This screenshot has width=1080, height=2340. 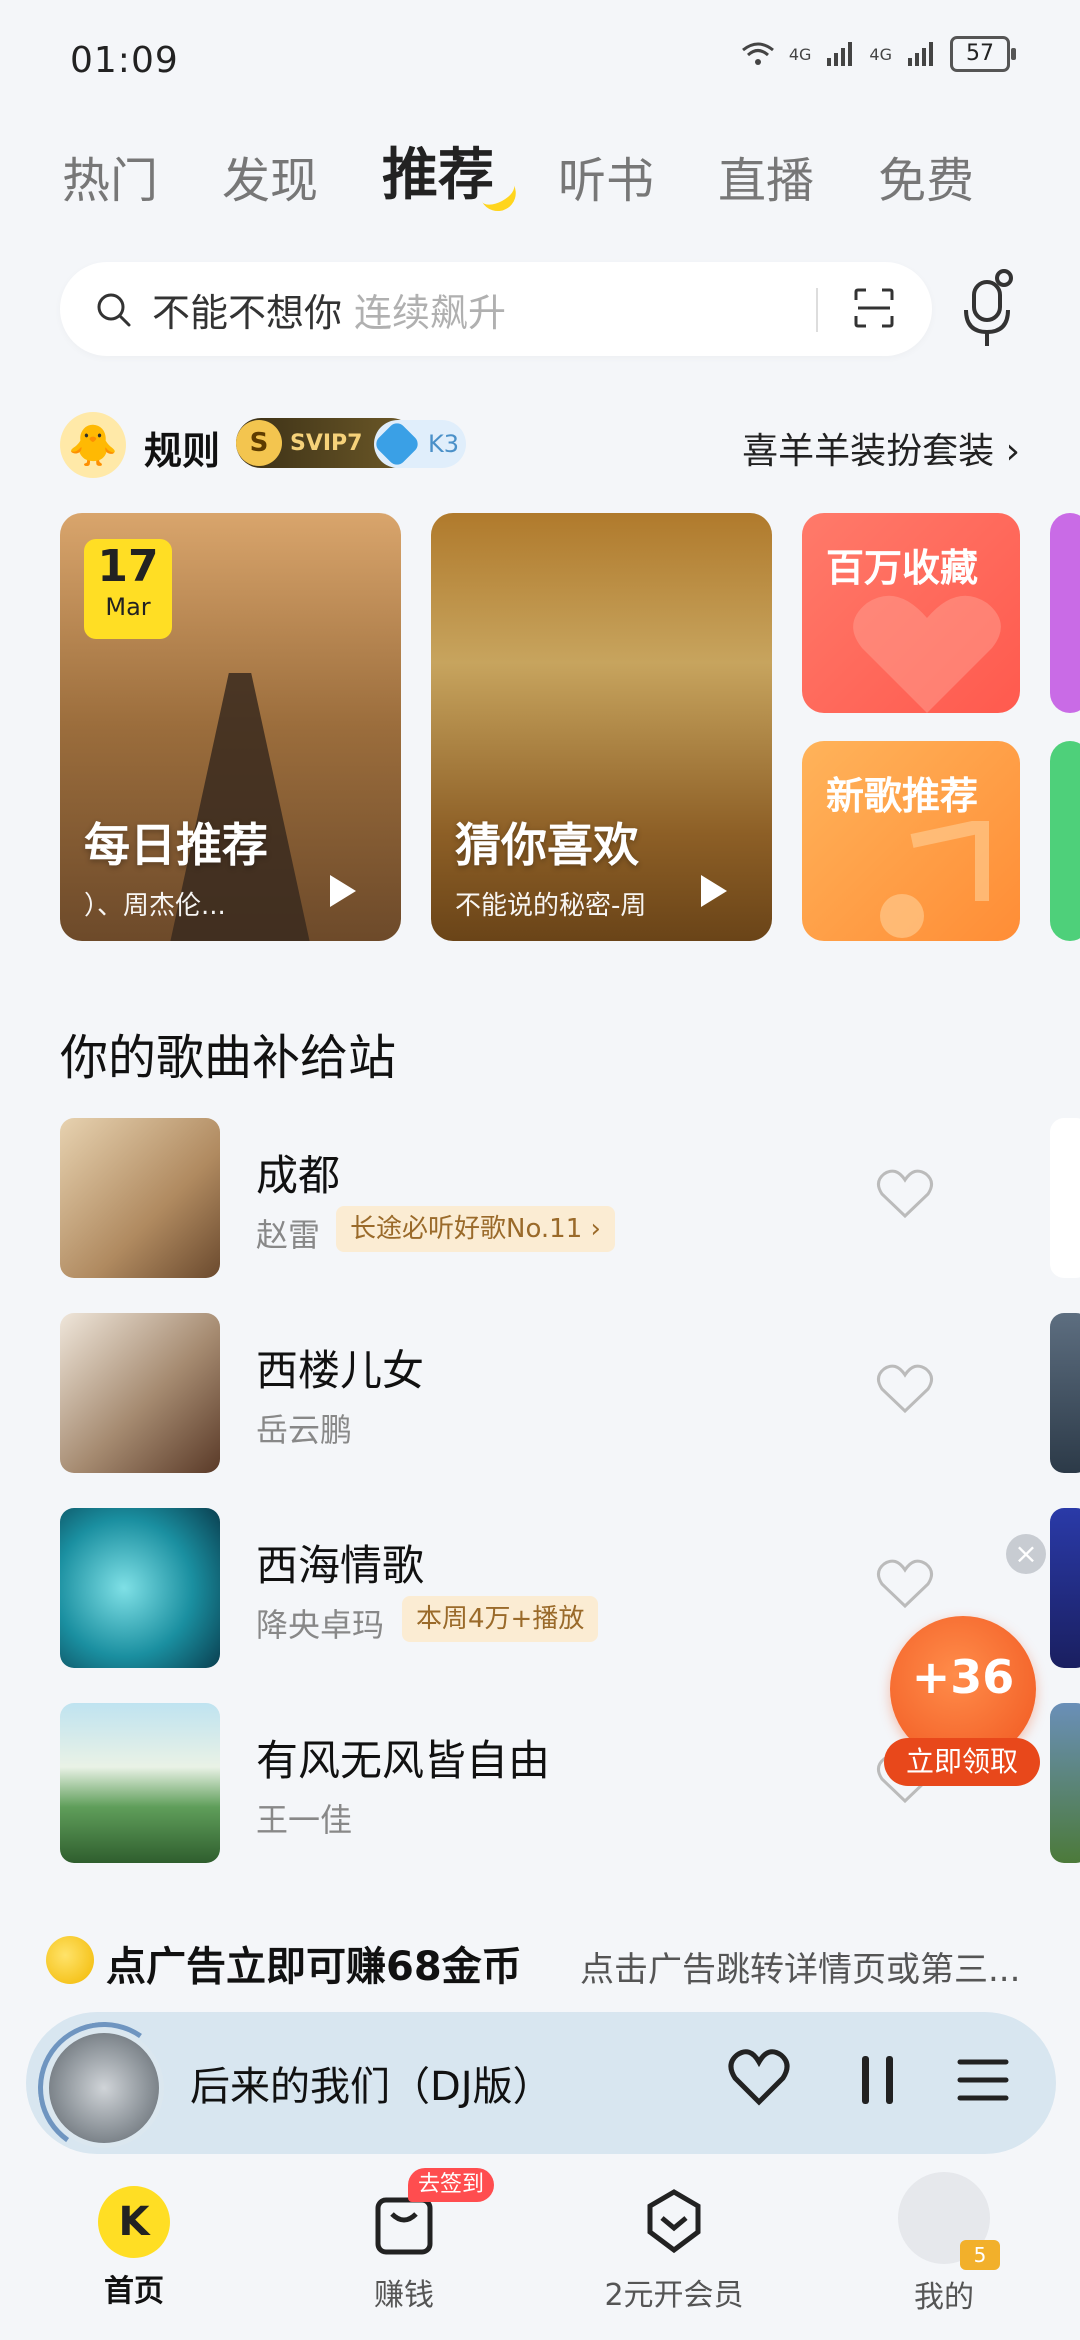 I want to click on user-row: 🐥 规则 S SVIP7 K3 喜羊羊装扮套装 ›, so click(x=540, y=445).